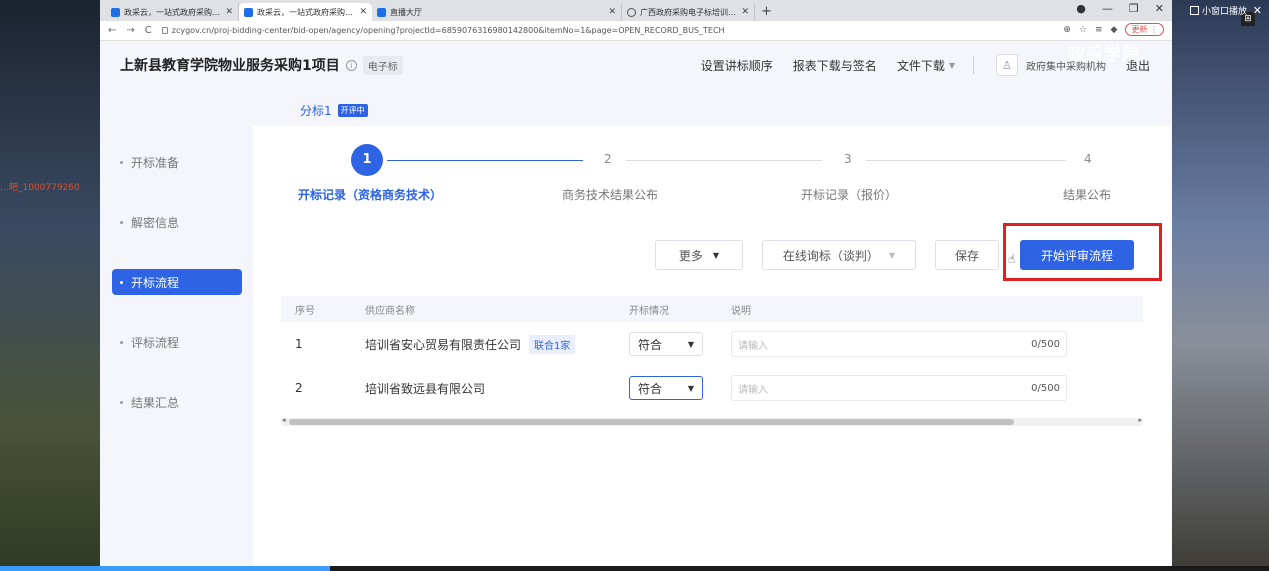 The height and width of the screenshot is (571, 1269). What do you see at coordinates (352, 110) in the screenshot?
I see `status-badge: 开评中` at bounding box center [352, 110].